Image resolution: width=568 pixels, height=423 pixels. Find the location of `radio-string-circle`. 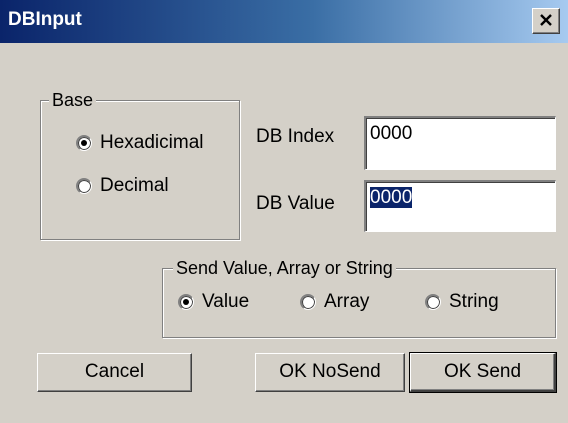

radio-string-circle is located at coordinates (433, 302).